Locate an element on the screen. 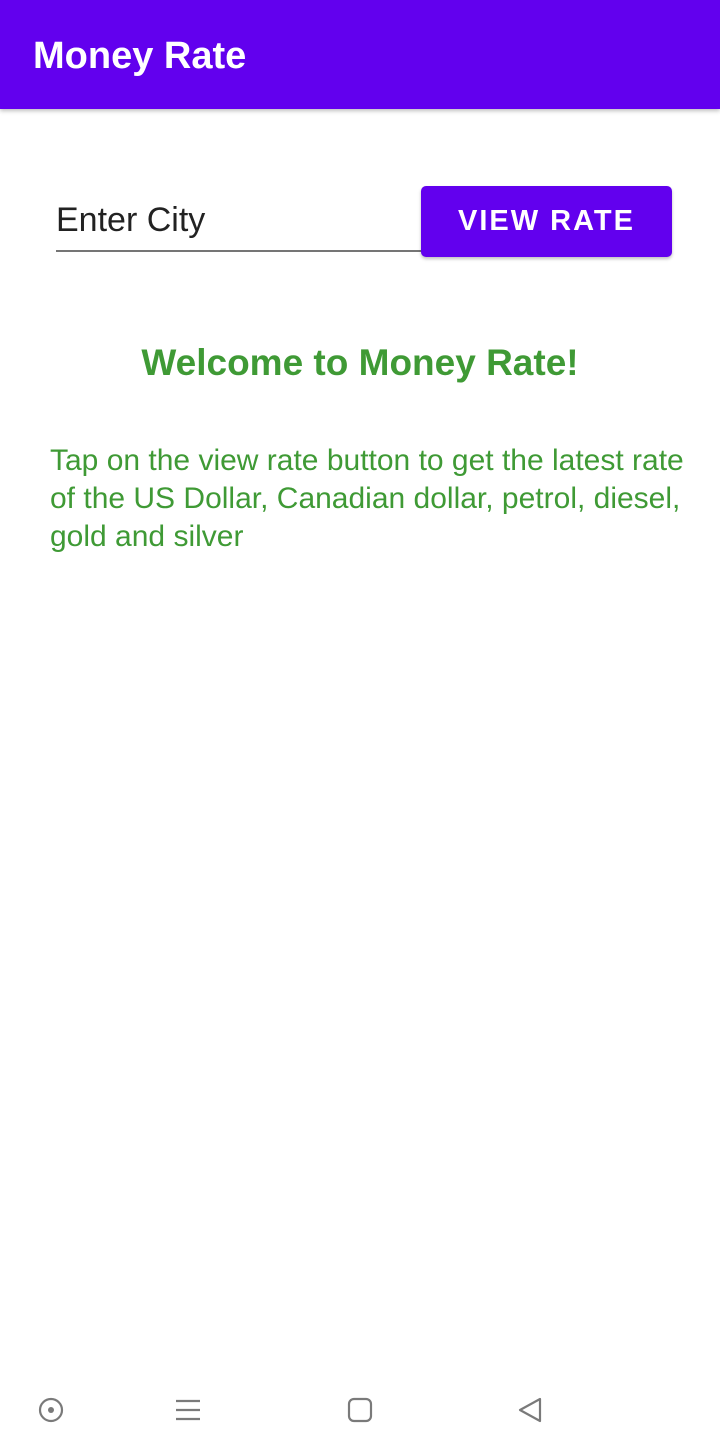 The image size is (720, 1453). view-rate-button: VIEW RATE is located at coordinates (546, 221).